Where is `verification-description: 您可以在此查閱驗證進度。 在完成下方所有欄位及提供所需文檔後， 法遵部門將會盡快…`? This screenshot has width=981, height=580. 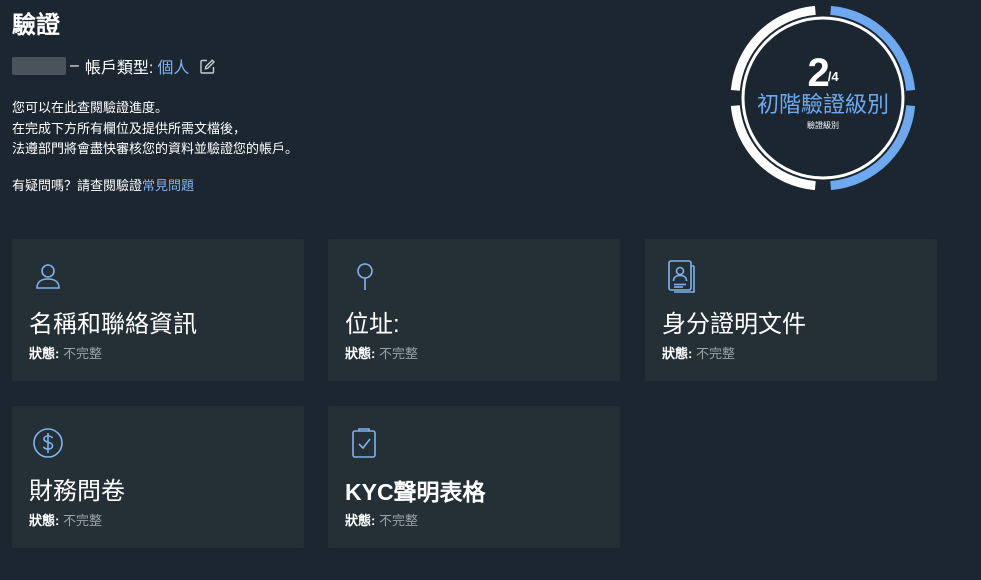
verification-description: 您可以在此查閱驗證進度。 在完成下方所有欄位及提供所需文檔後， 法遵部門將會盡快… is located at coordinates (155, 129).